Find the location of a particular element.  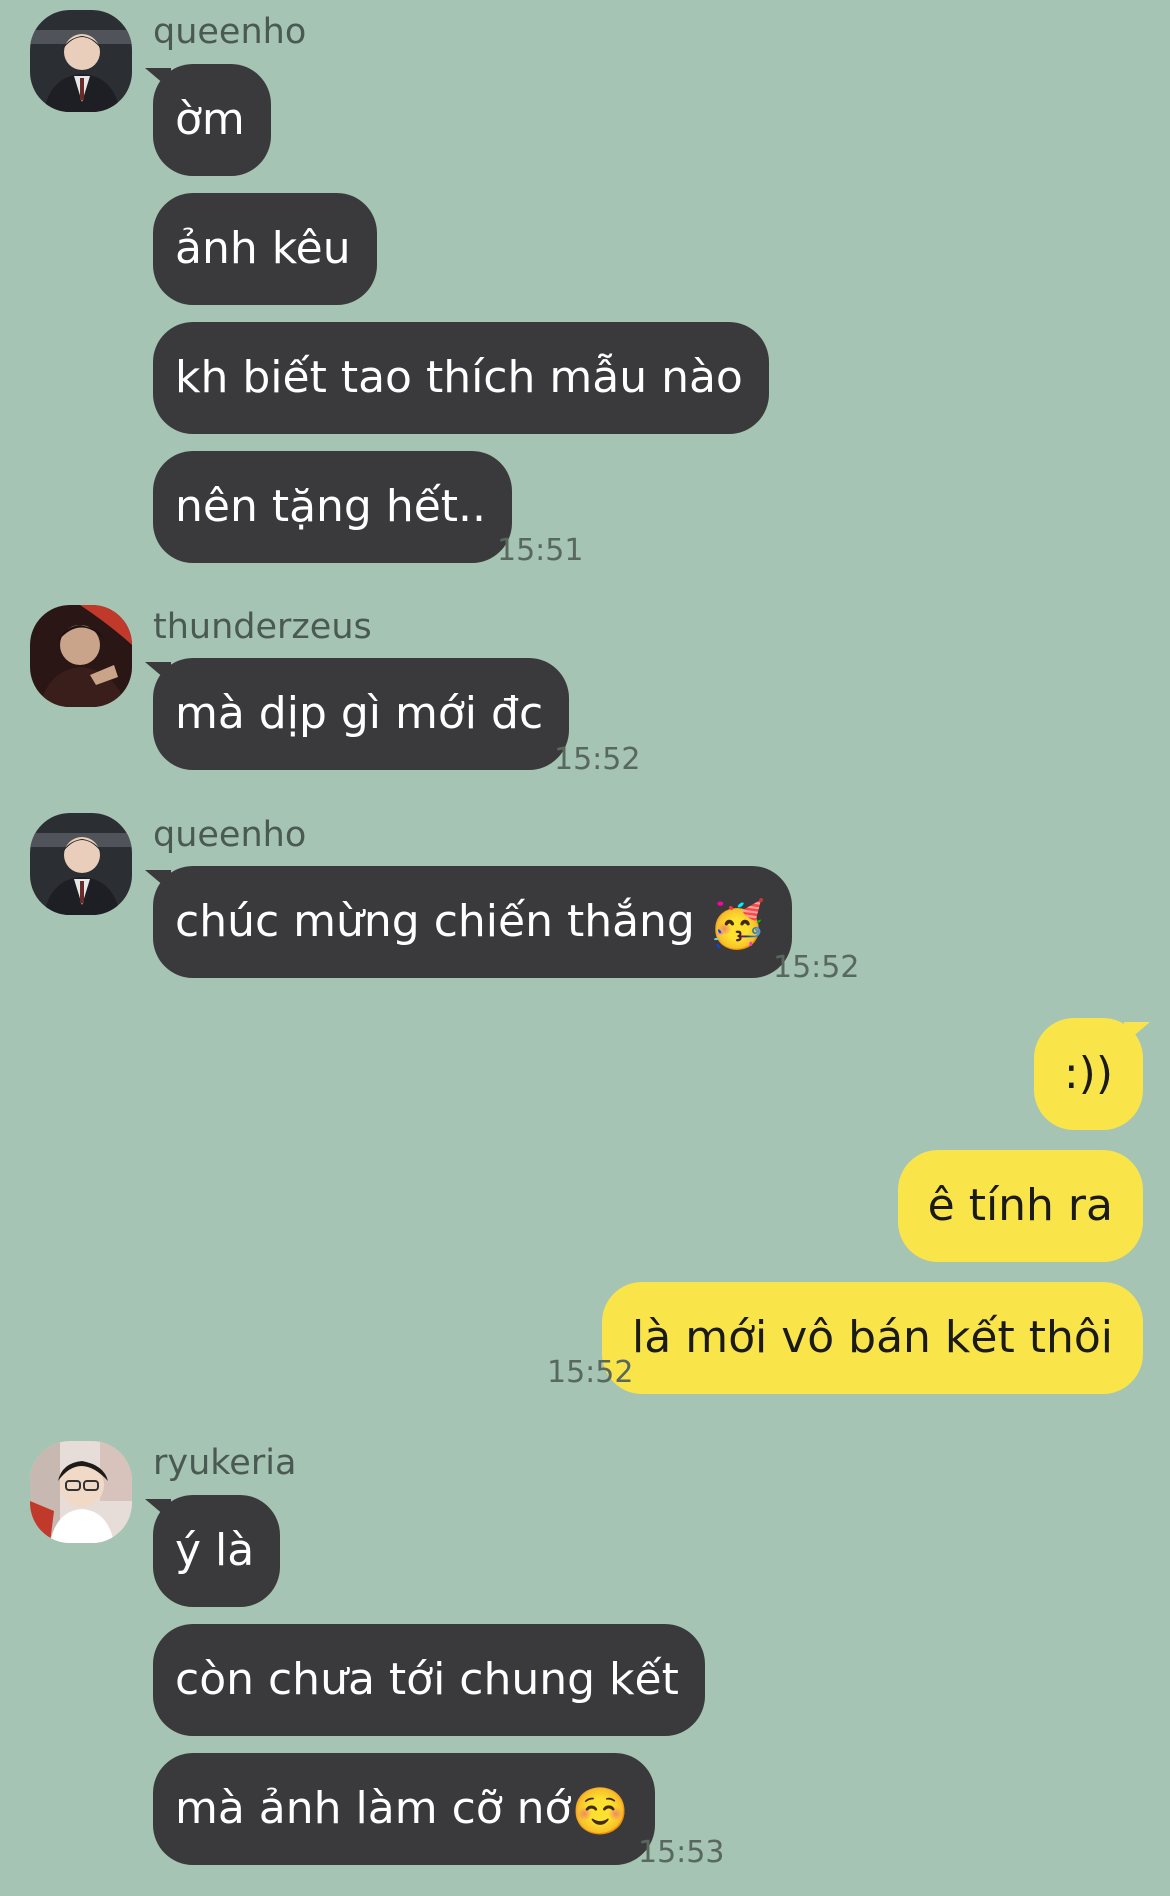

message-bubble-outgoing: :)) is located at coordinates (1088, 1074).